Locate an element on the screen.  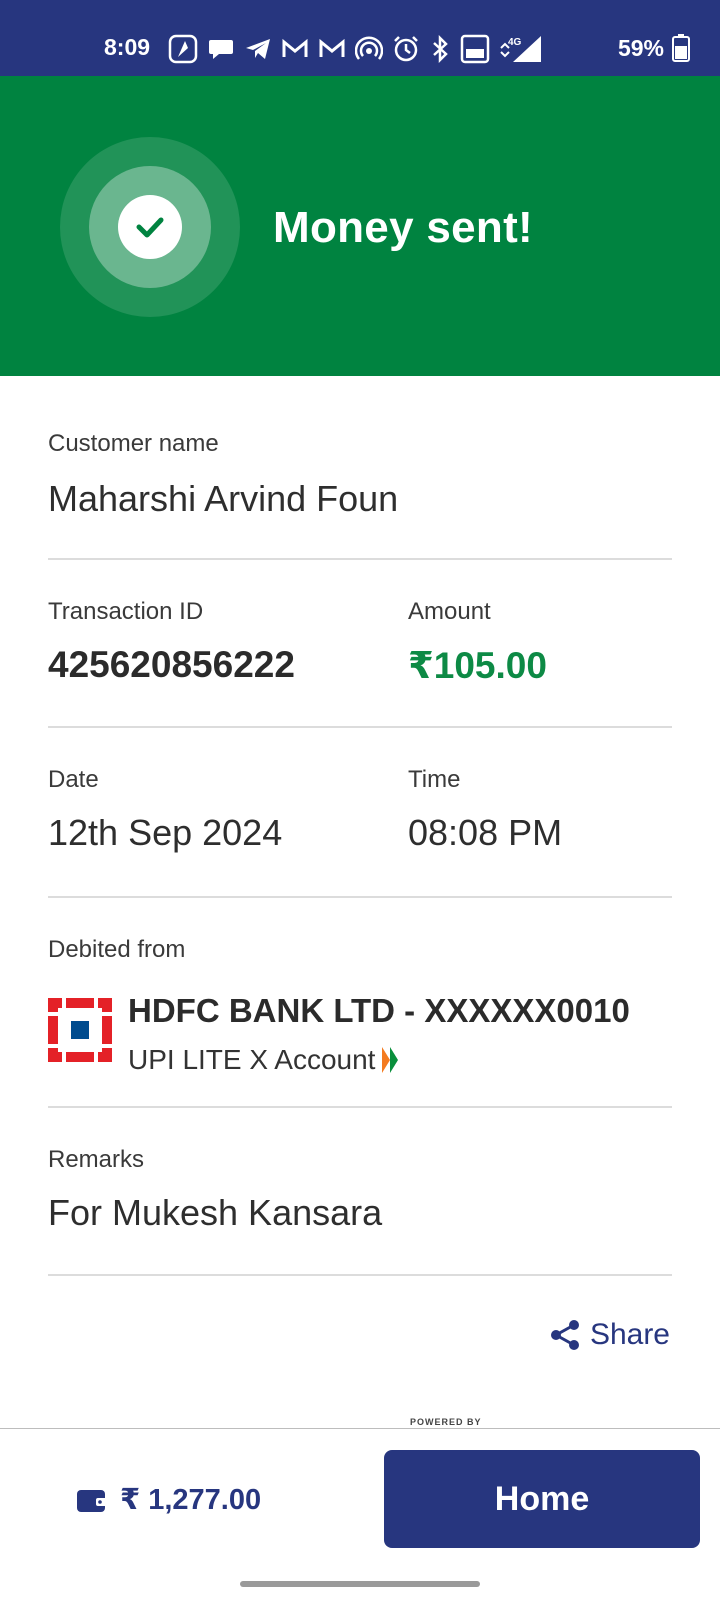
bank-account-type: UPI LITE X Account is located at coordinates (252, 1059).